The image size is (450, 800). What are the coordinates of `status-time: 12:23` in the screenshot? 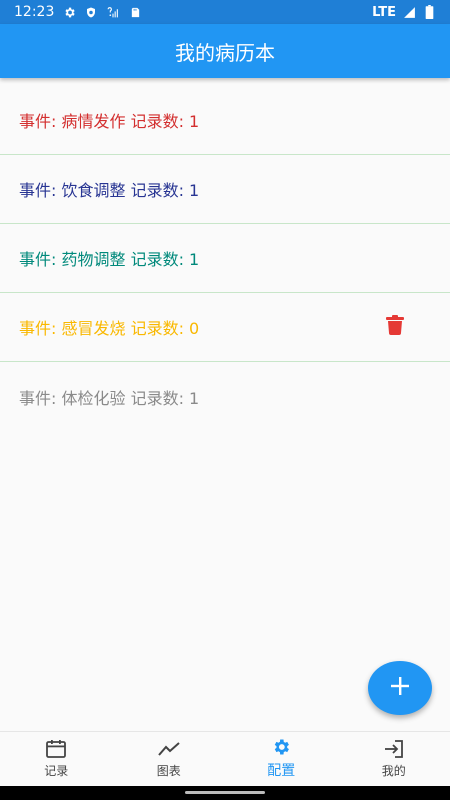 It's located at (34, 12).